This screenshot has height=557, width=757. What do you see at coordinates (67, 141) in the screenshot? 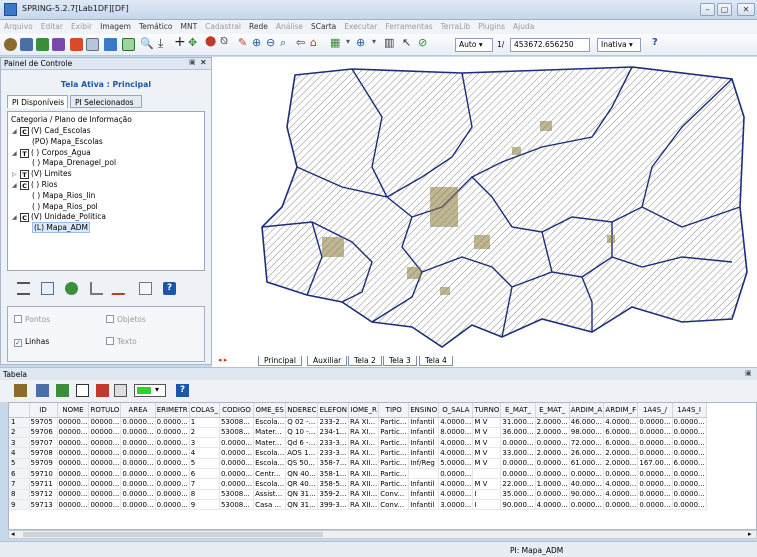
I see `tree-plan: (PO) Mapa_Escolas` at bounding box center [67, 141].